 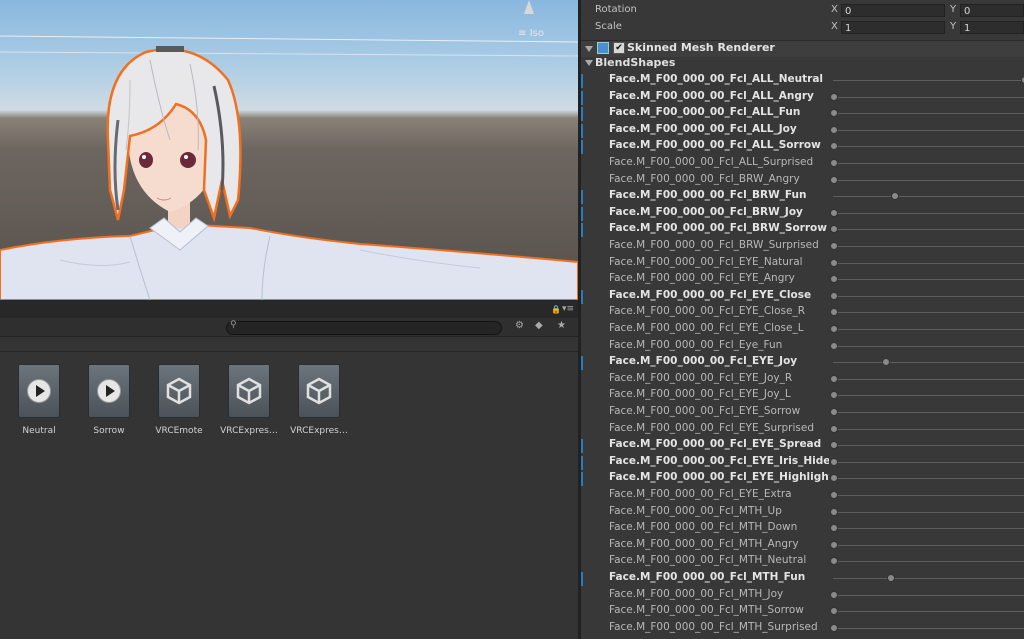 I want to click on blendshape-row: Face.M_F00_000_00_Fcl_EYE_Spread, so click(x=802, y=445).